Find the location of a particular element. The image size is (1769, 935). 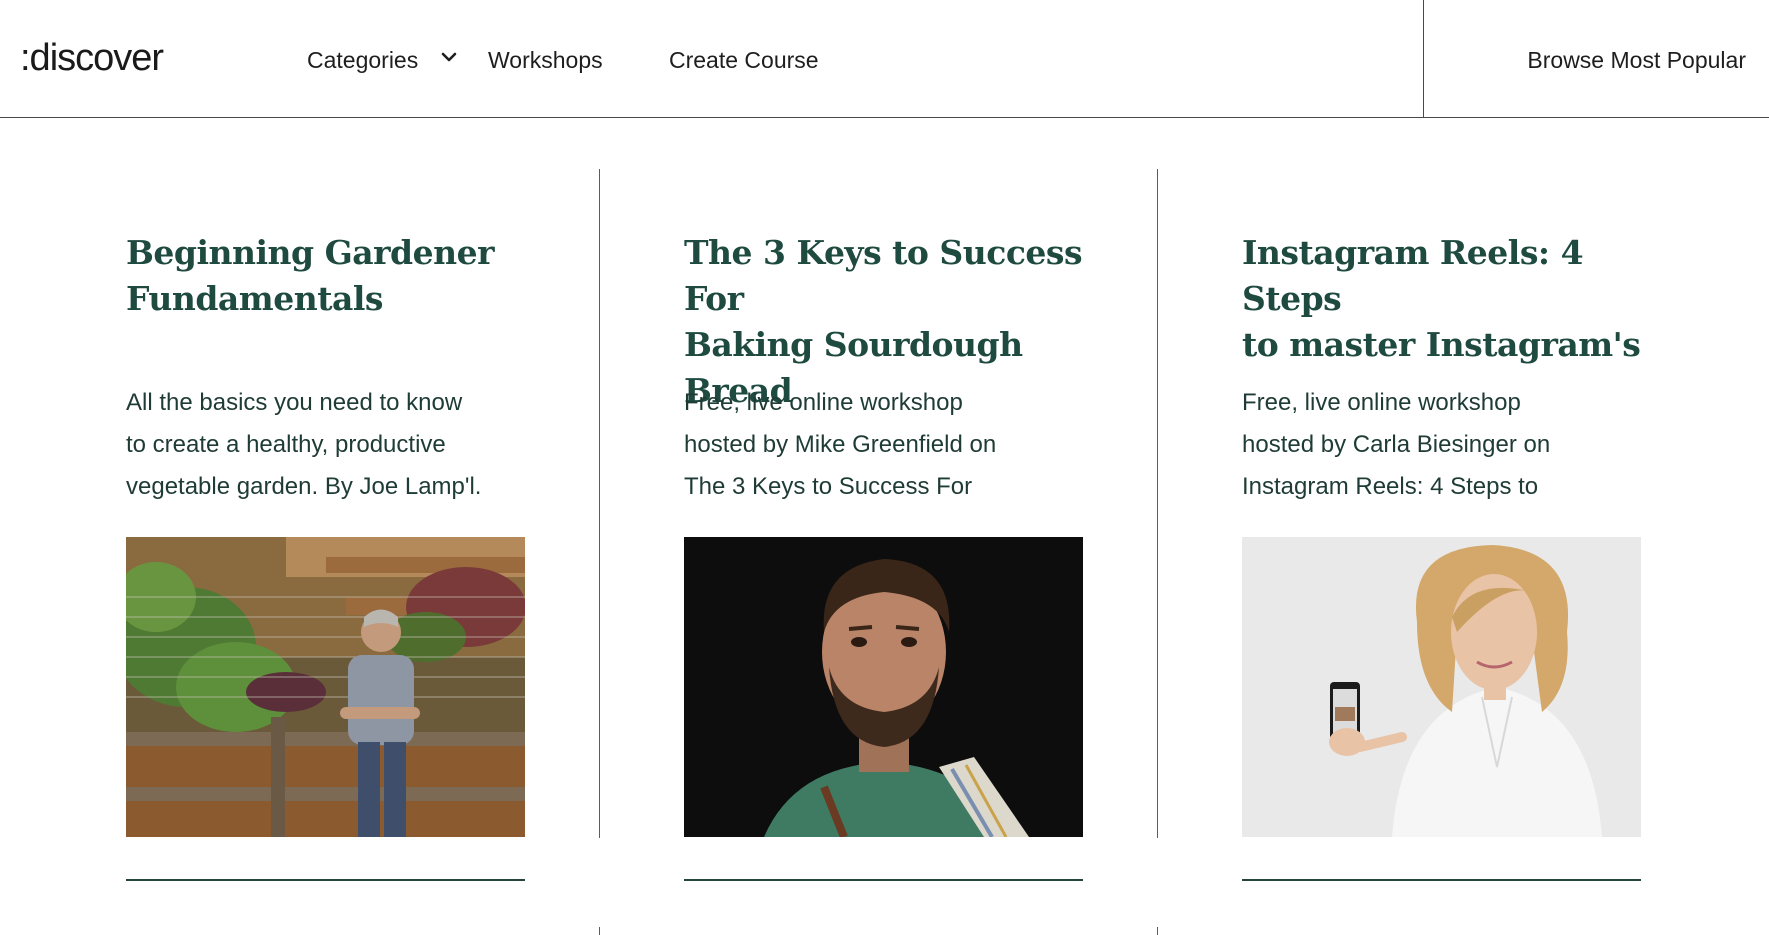

card-image-baker is located at coordinates (883, 687).